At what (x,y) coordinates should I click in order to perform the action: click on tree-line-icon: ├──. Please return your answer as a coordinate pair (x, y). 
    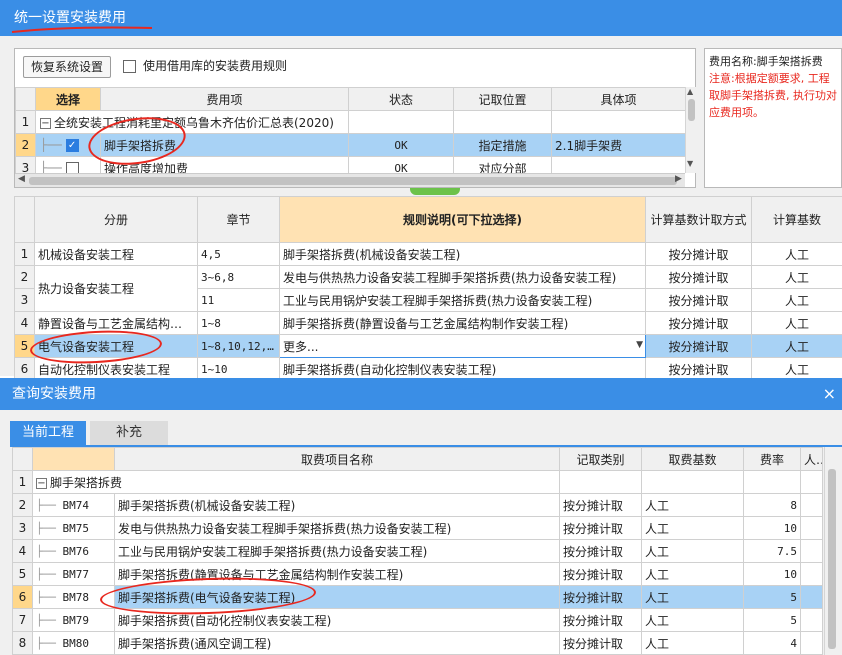
    Looking at the image, I should click on (51, 145).